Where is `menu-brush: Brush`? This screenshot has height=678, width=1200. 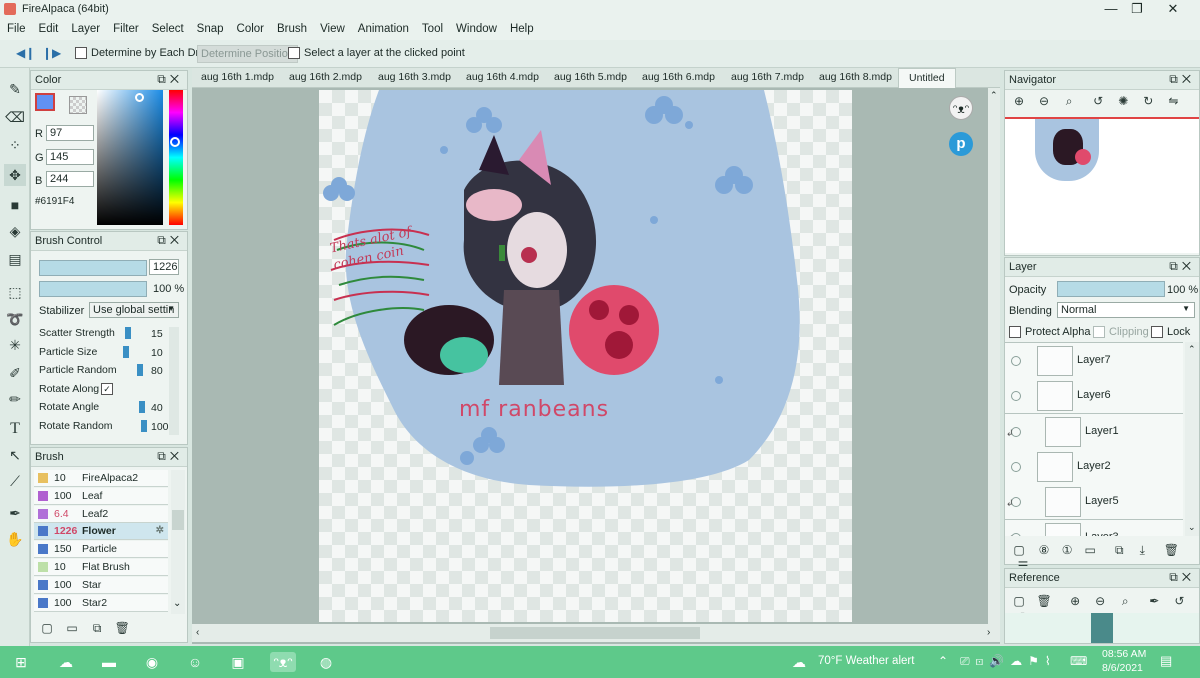
menu-brush: Brush is located at coordinates (291, 27).